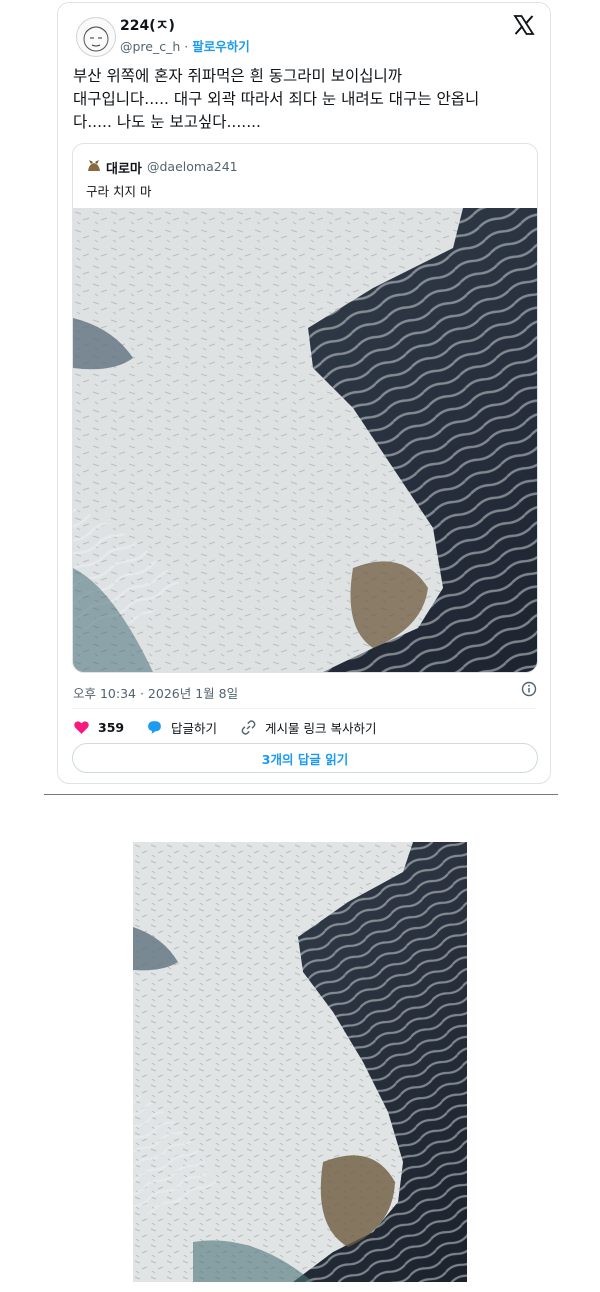  I want to click on author-name: 224(ㅈ), so click(147, 25).